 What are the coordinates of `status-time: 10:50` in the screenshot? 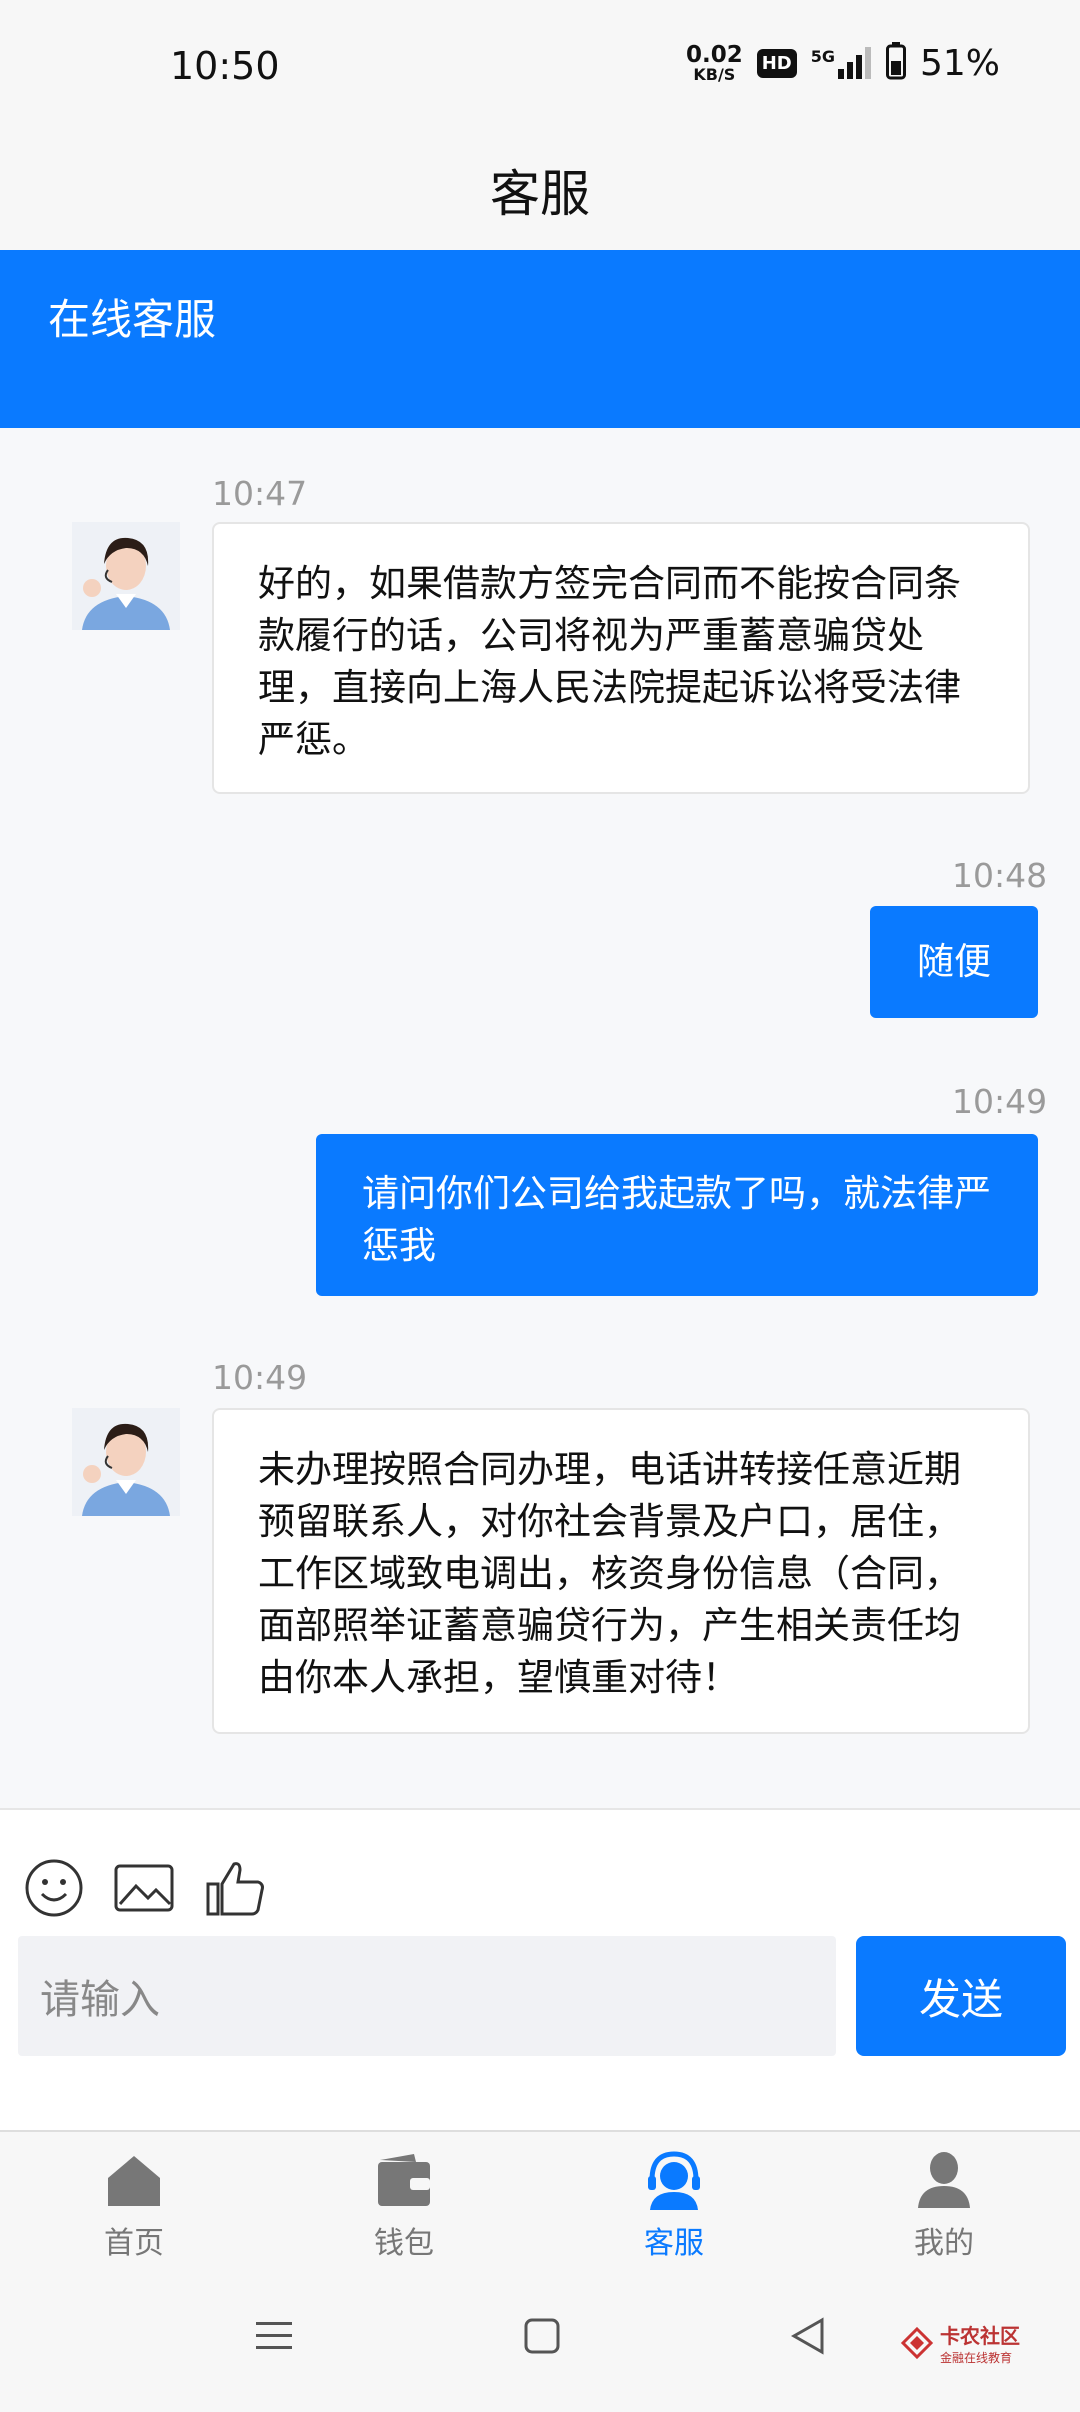 It's located at (225, 66).